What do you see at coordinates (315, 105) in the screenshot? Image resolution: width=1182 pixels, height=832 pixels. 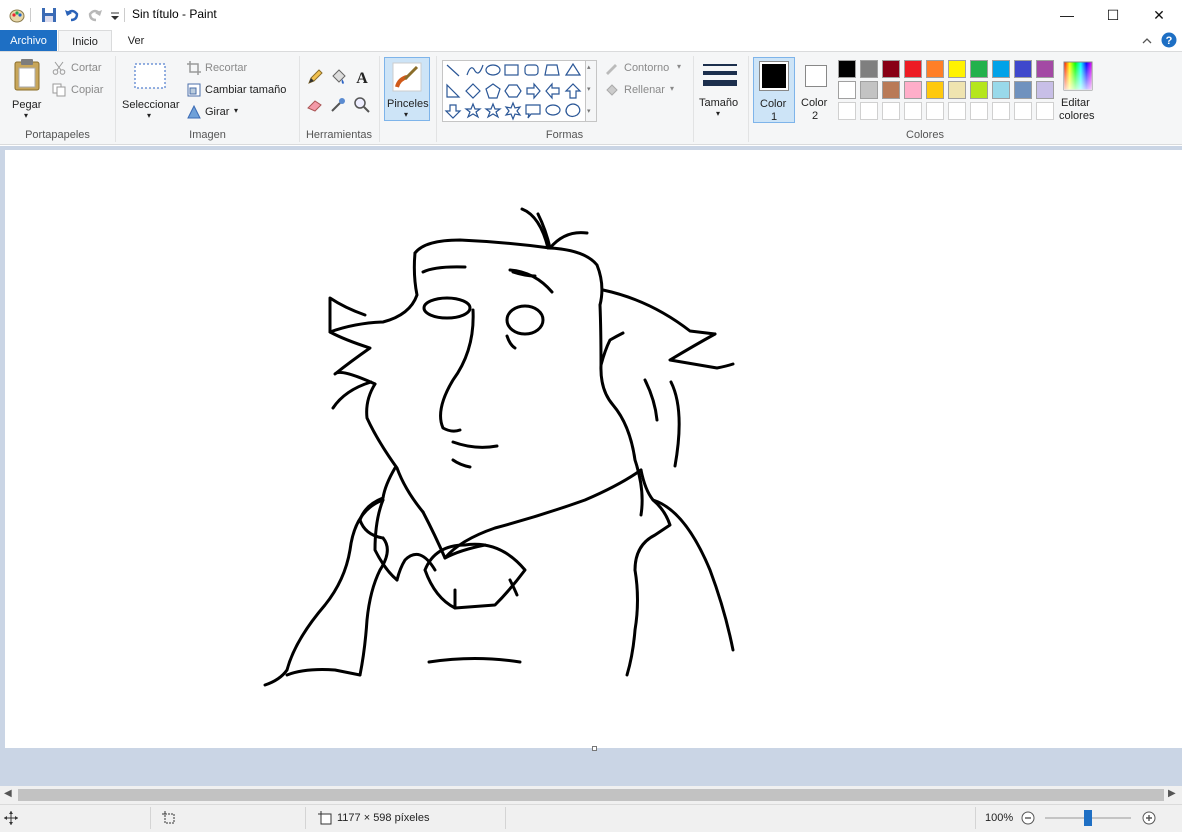 I see `eraser-icon` at bounding box center [315, 105].